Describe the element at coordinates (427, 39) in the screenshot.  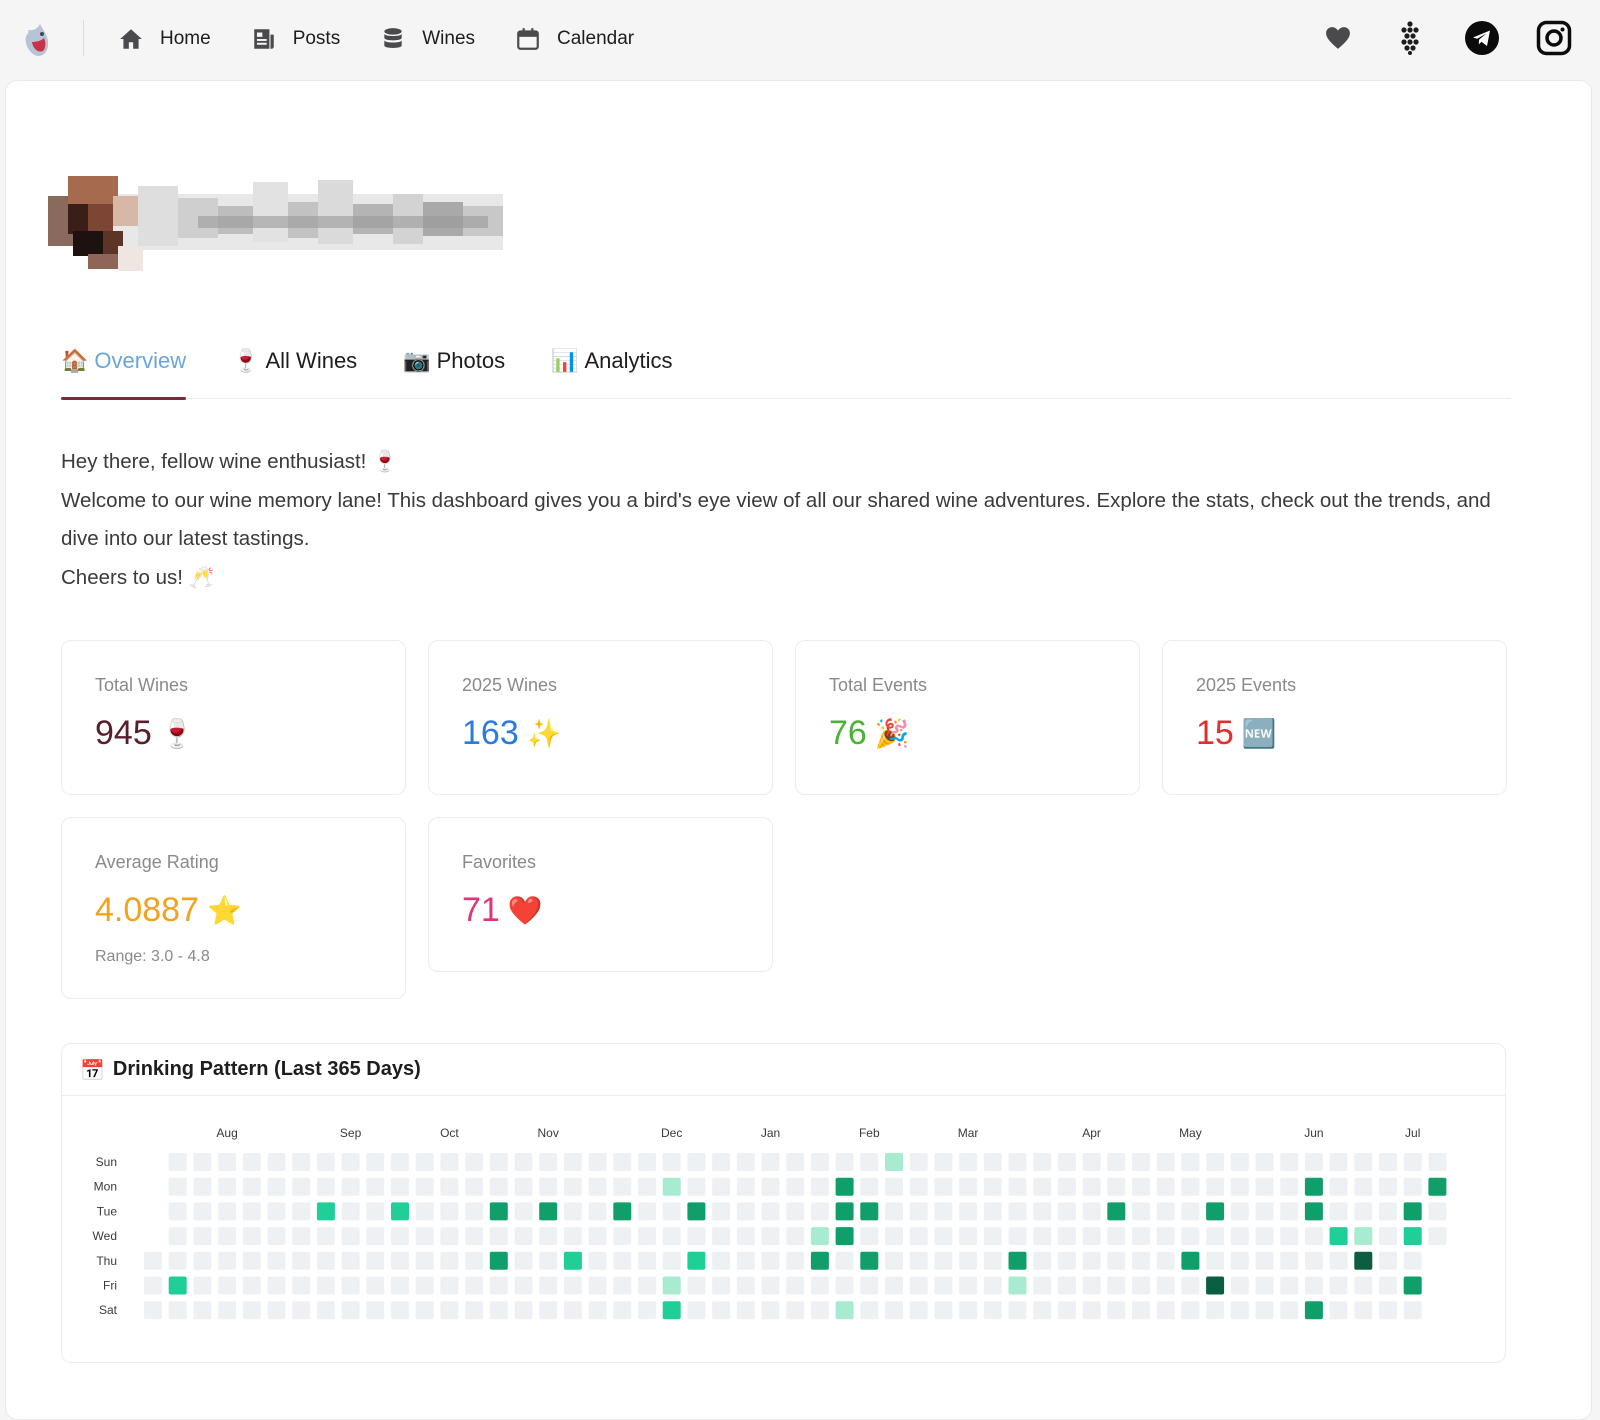
I see `nav-wines: Wines` at that location.